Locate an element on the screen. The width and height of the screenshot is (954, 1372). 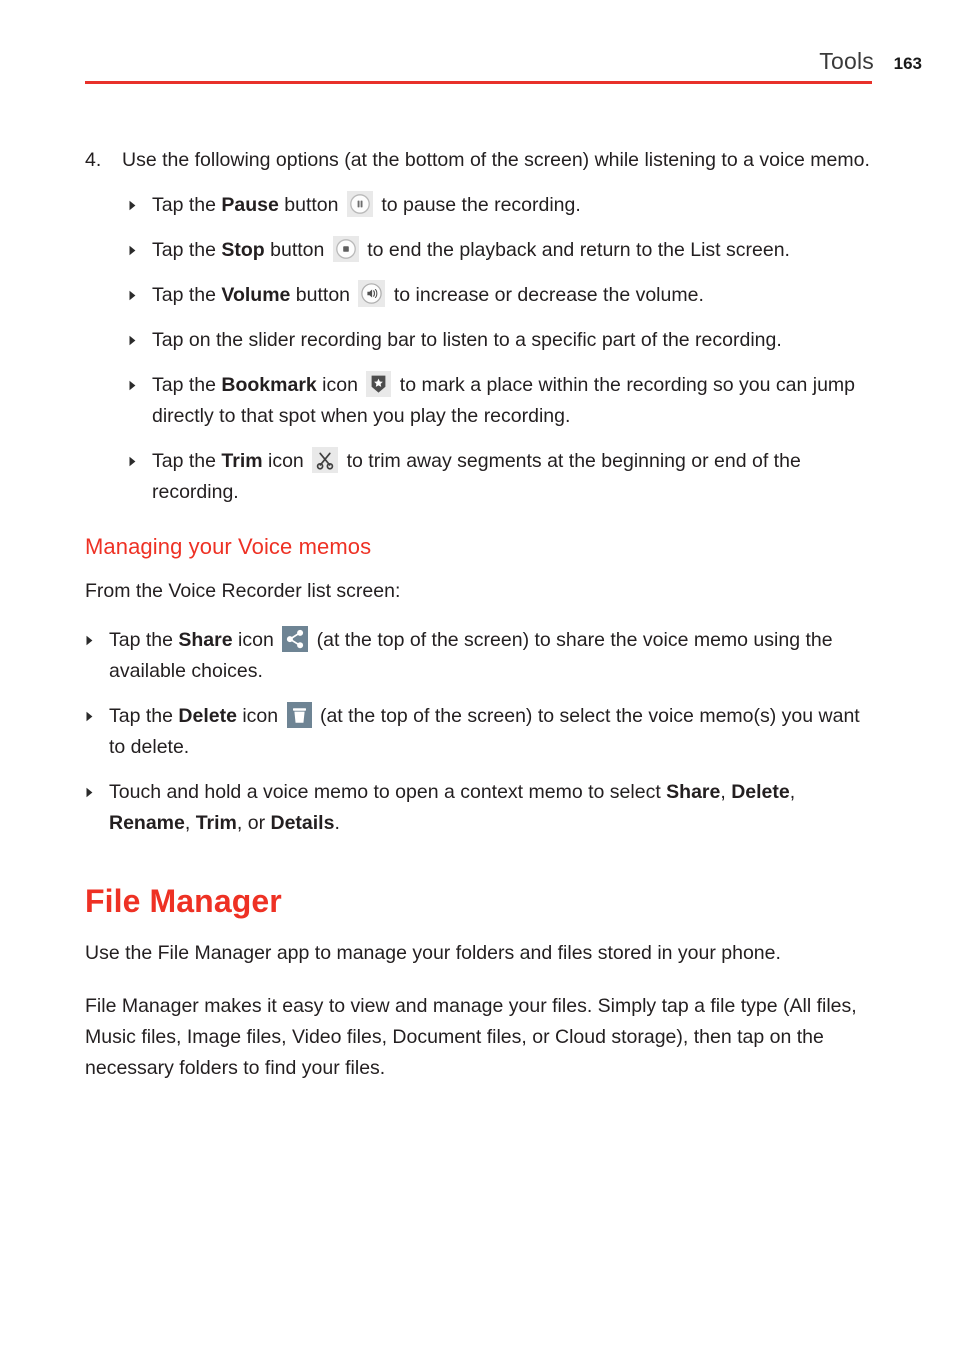
text-run: , or is located at coordinates (253, 823).